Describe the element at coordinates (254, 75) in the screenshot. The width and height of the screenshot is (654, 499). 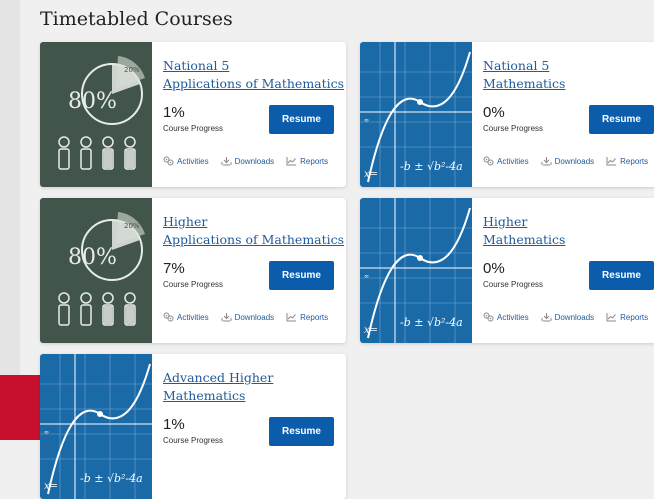
I see `course-title-link: National 5 Applications of Mathematics` at that location.